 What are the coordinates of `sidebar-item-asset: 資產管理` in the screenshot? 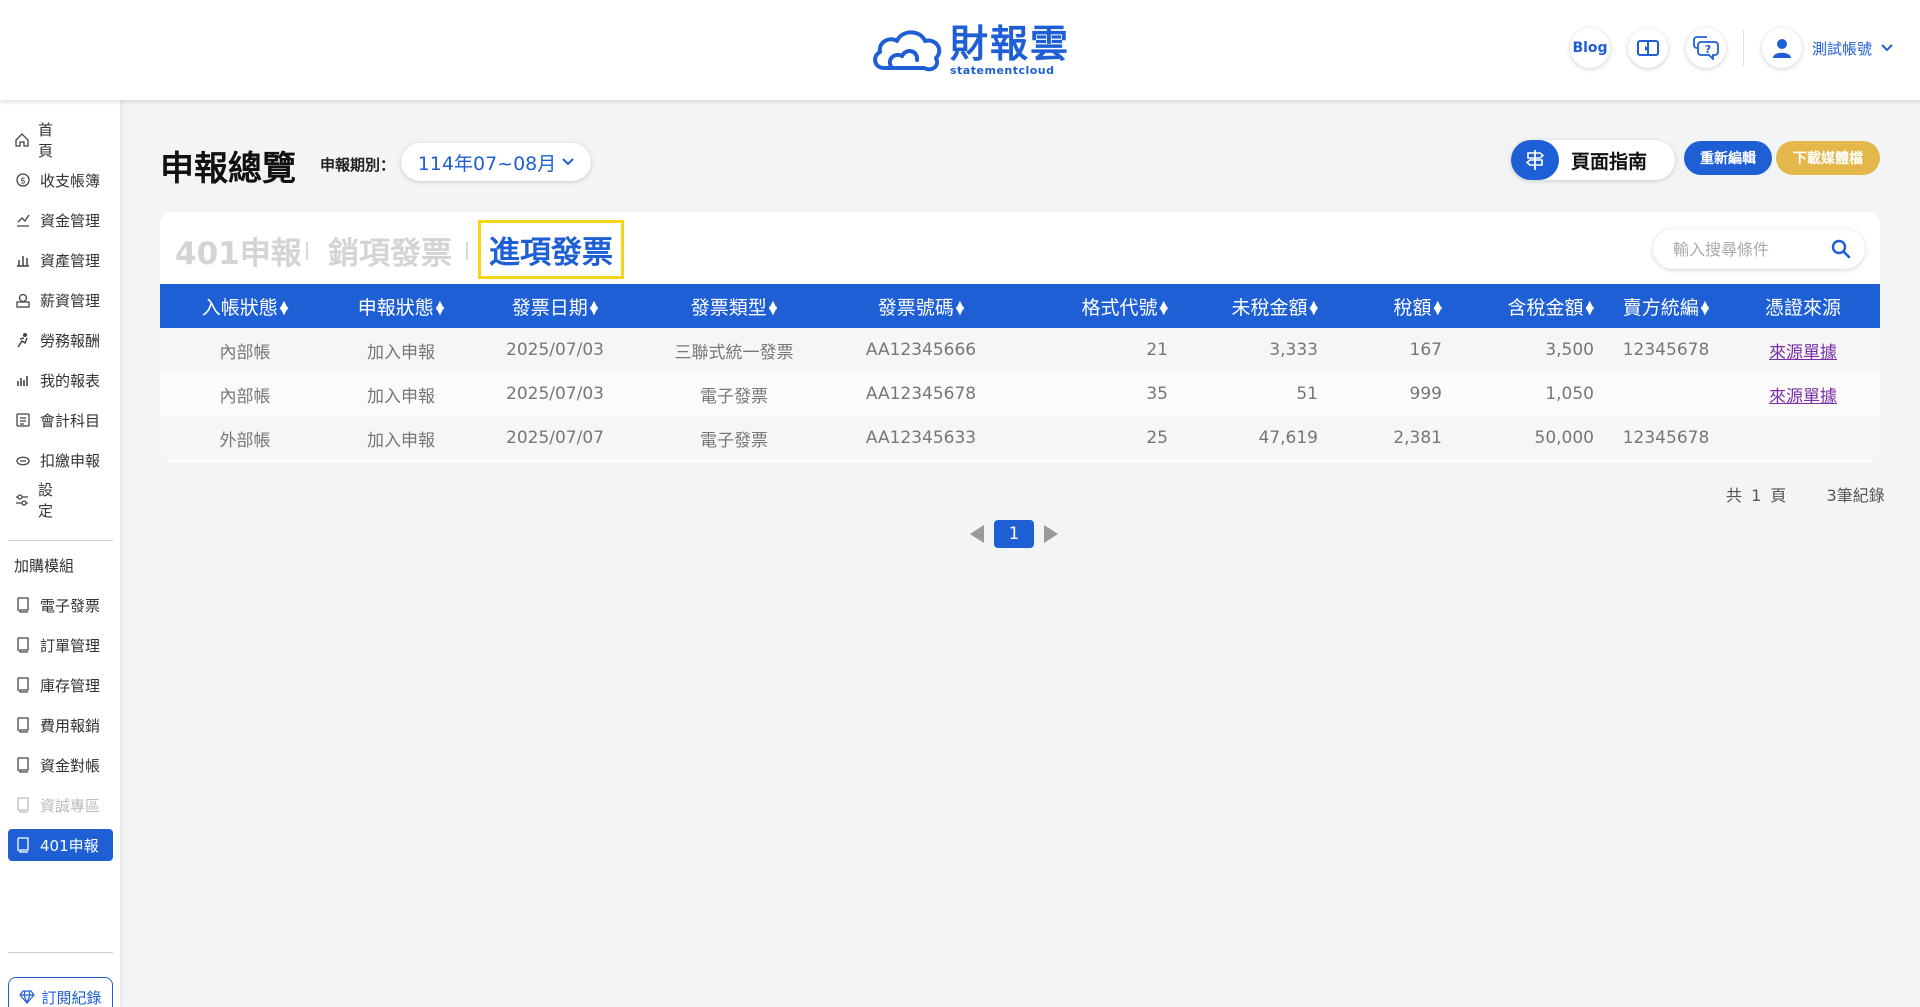 It's located at (60, 260).